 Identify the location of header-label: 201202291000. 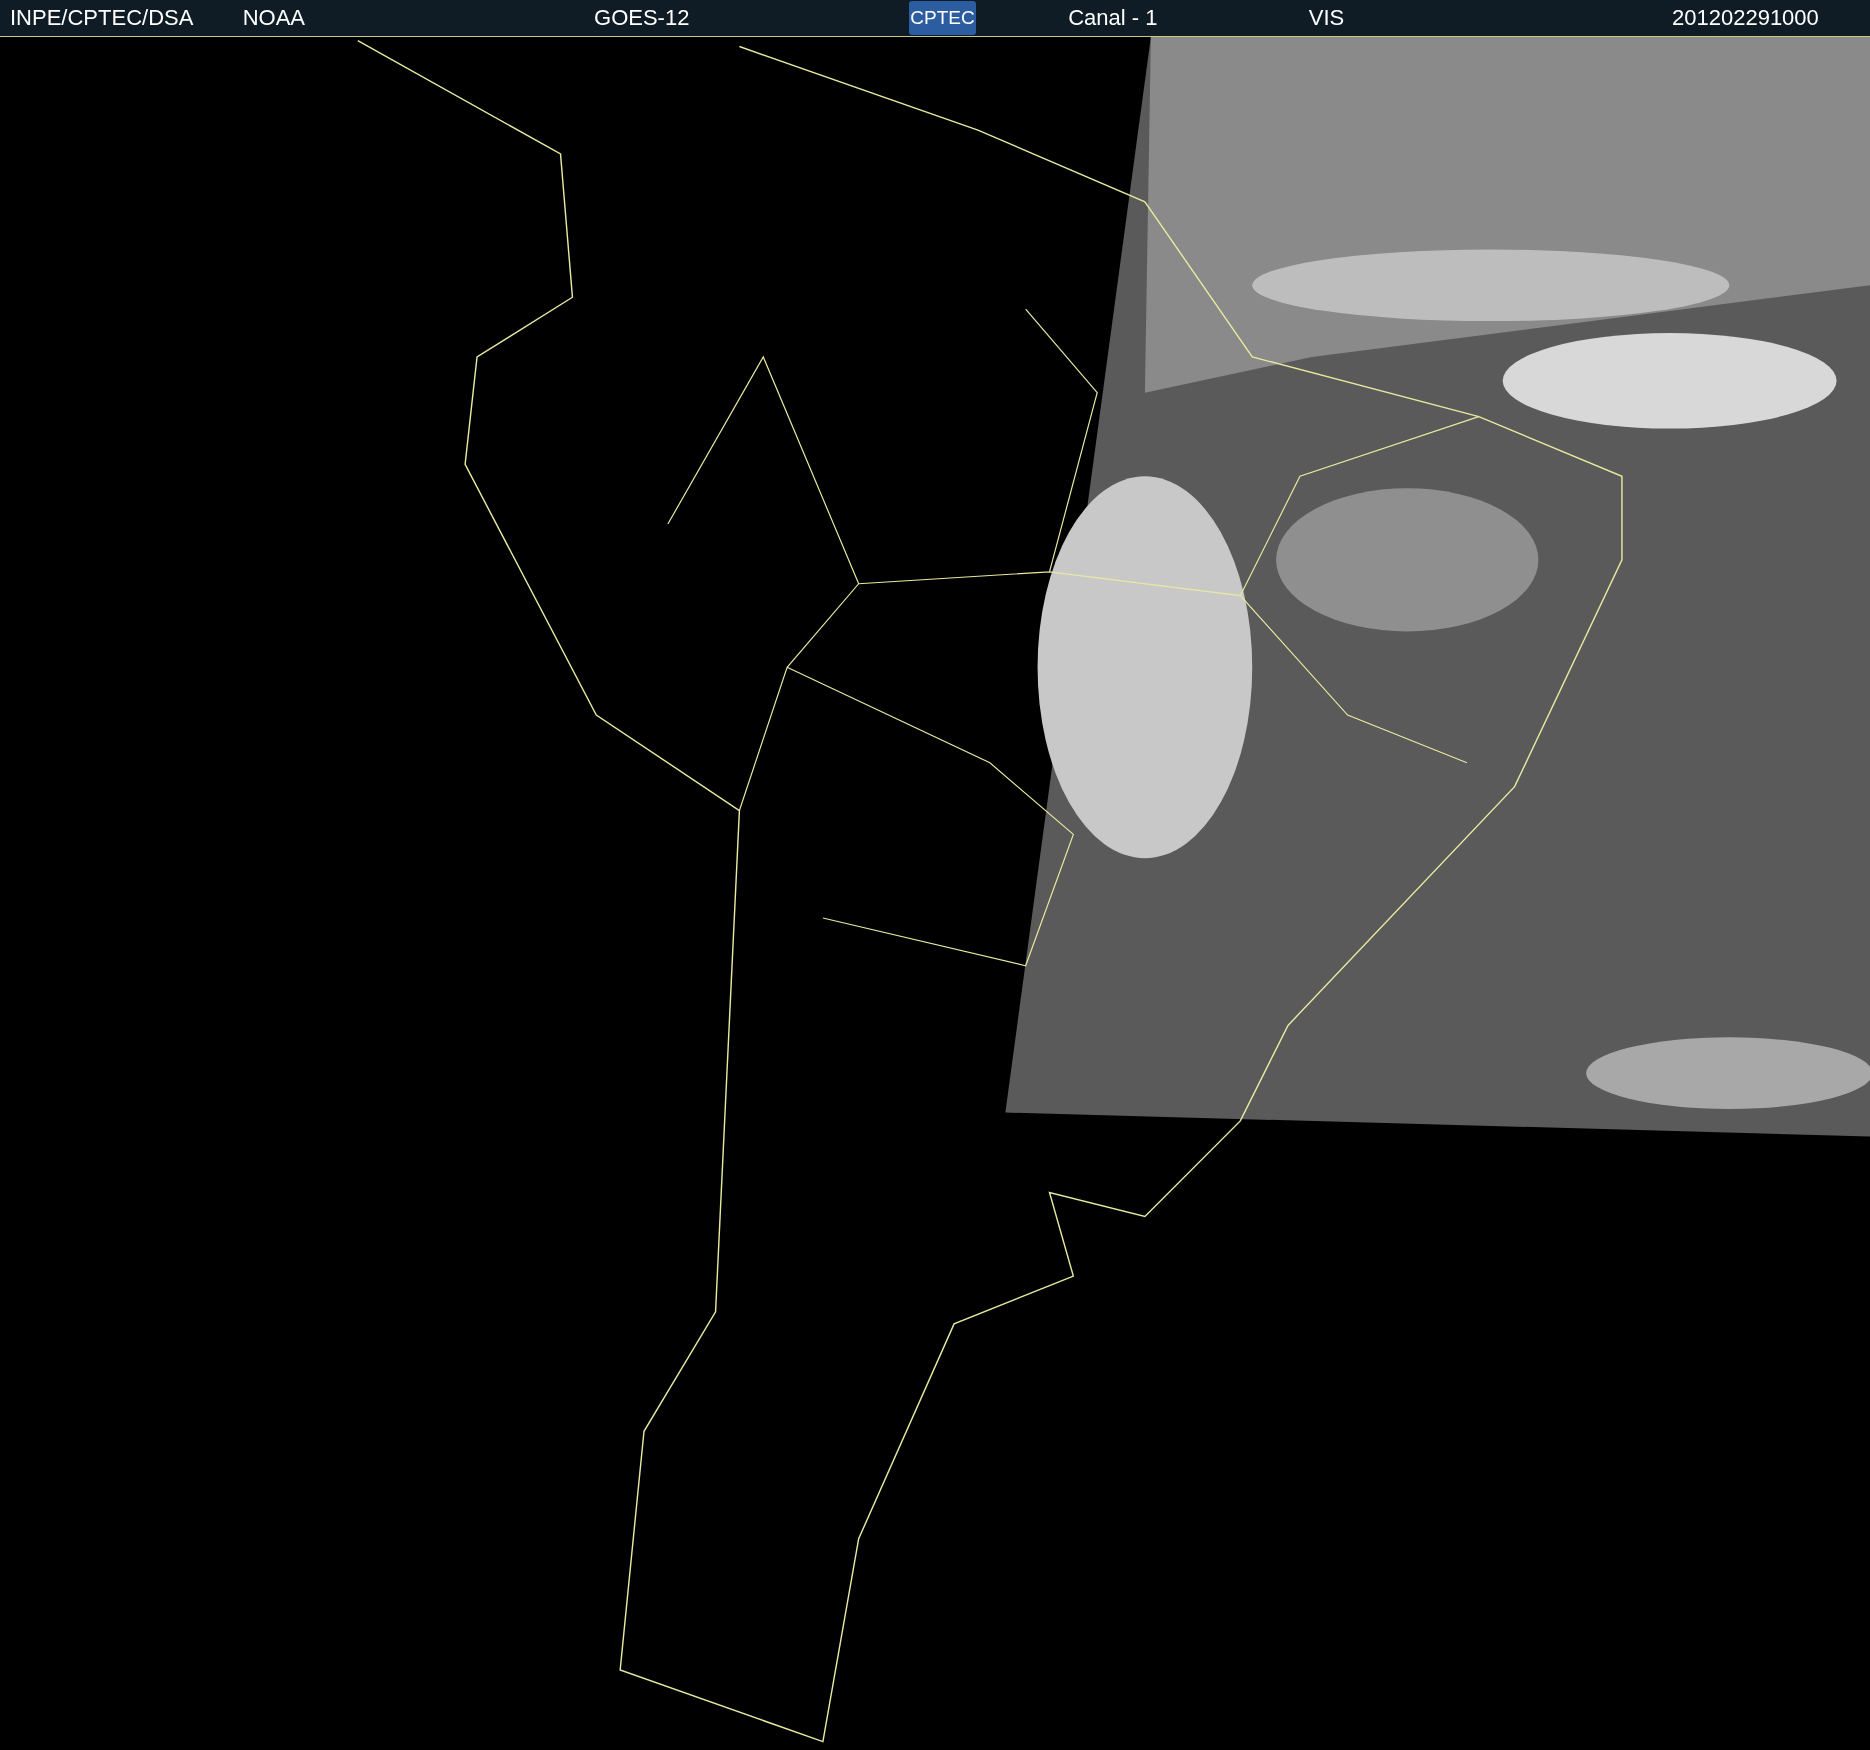
(1746, 18).